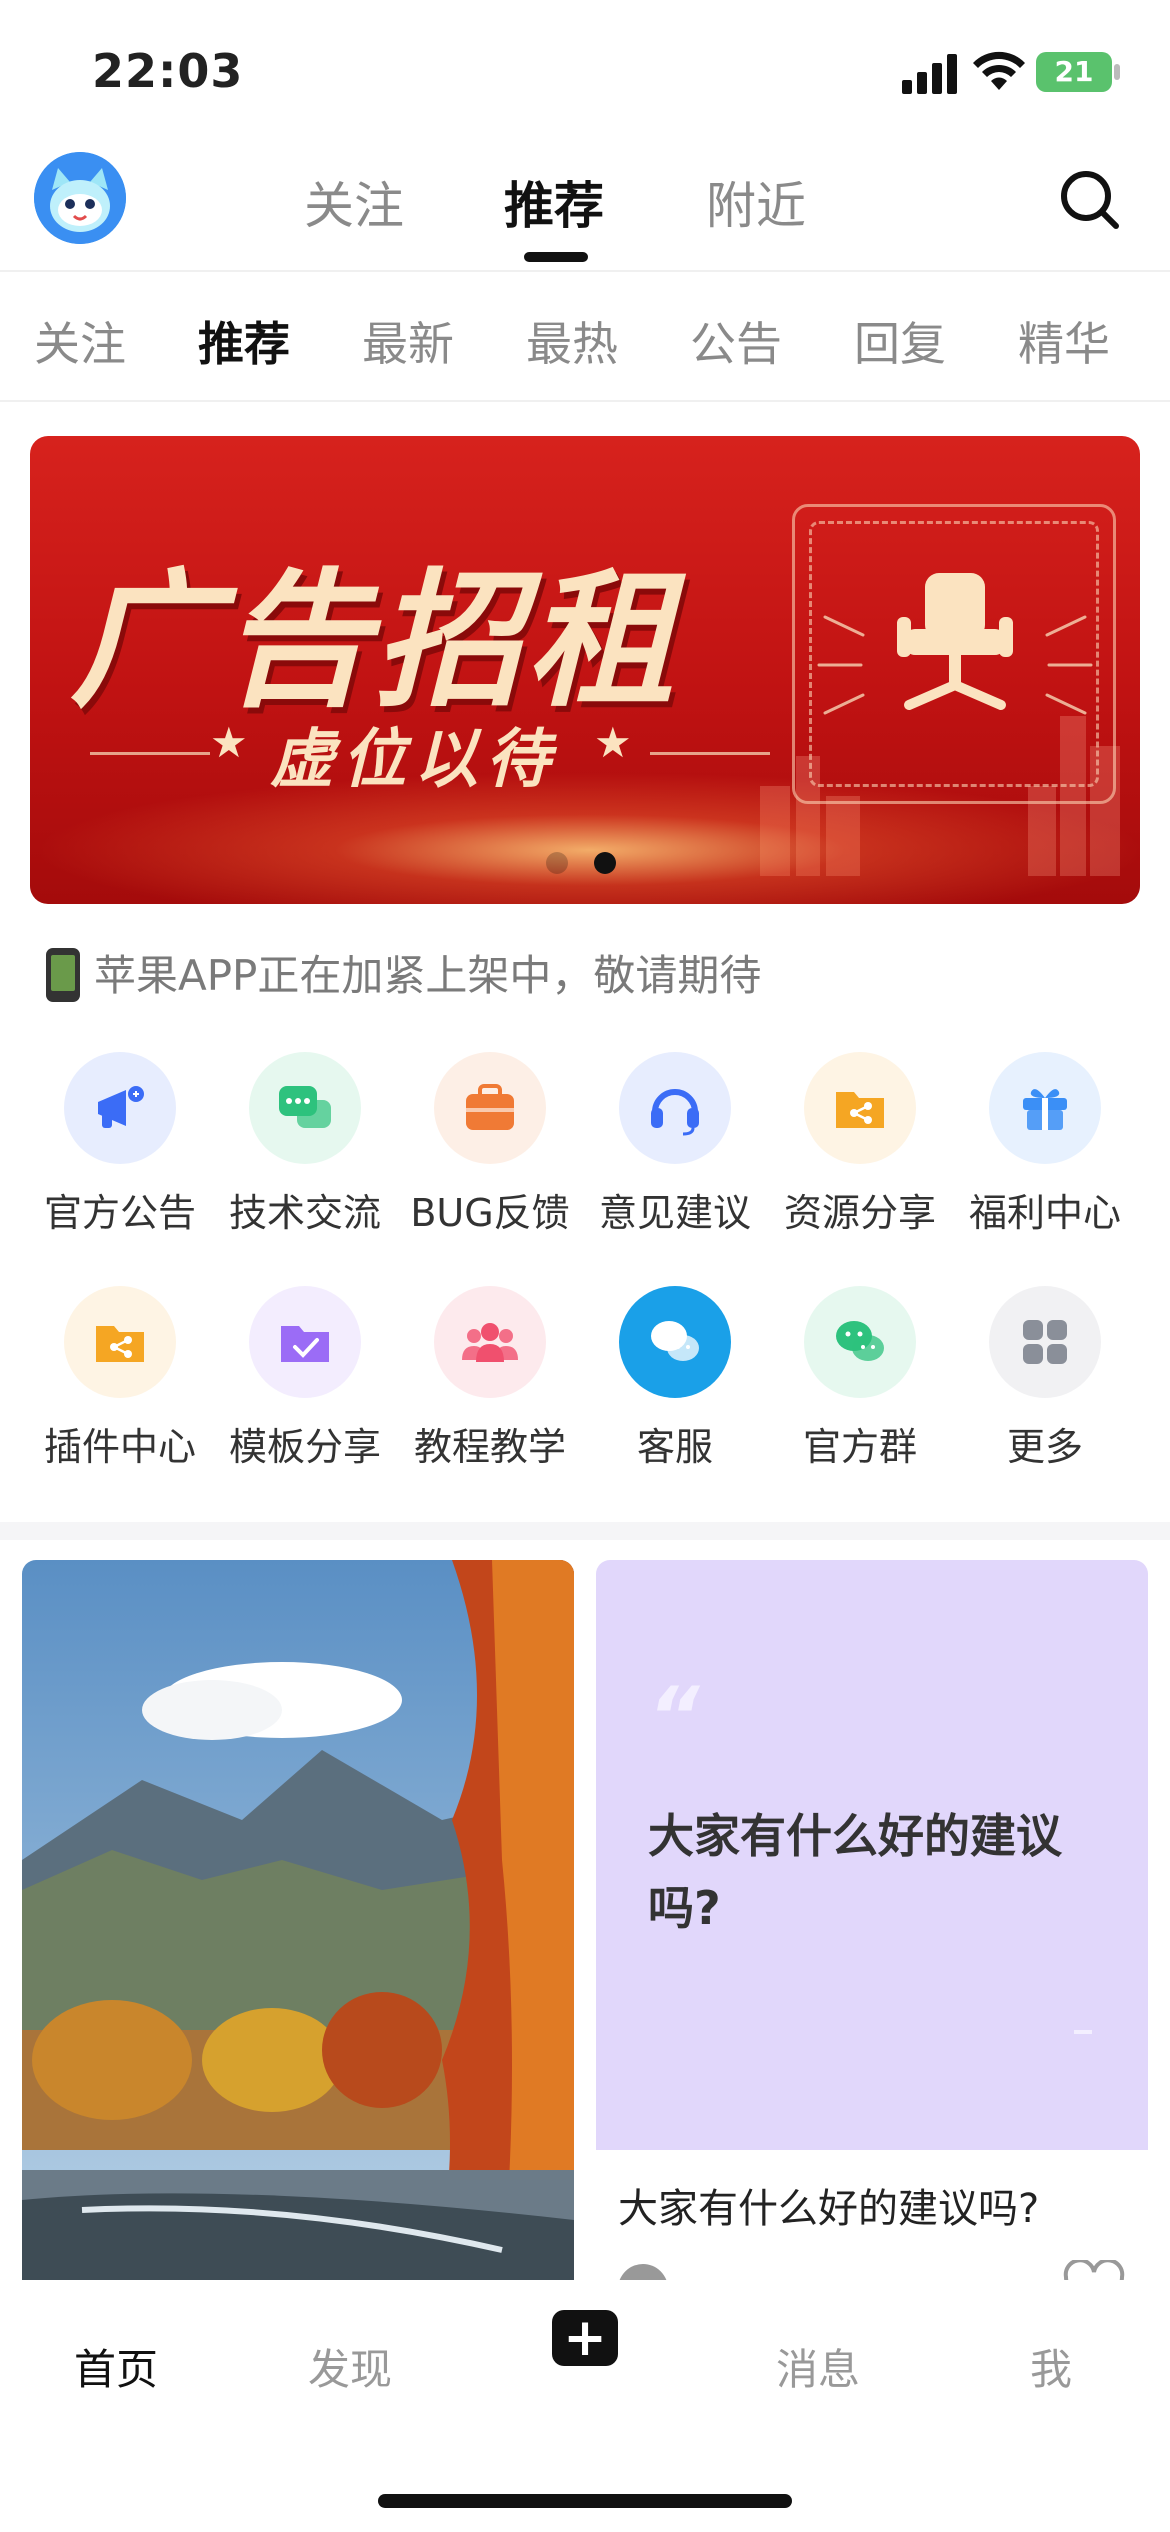 Image resolution: width=1170 pixels, height=2532 pixels. I want to click on author-avatar, so click(643, 2272).